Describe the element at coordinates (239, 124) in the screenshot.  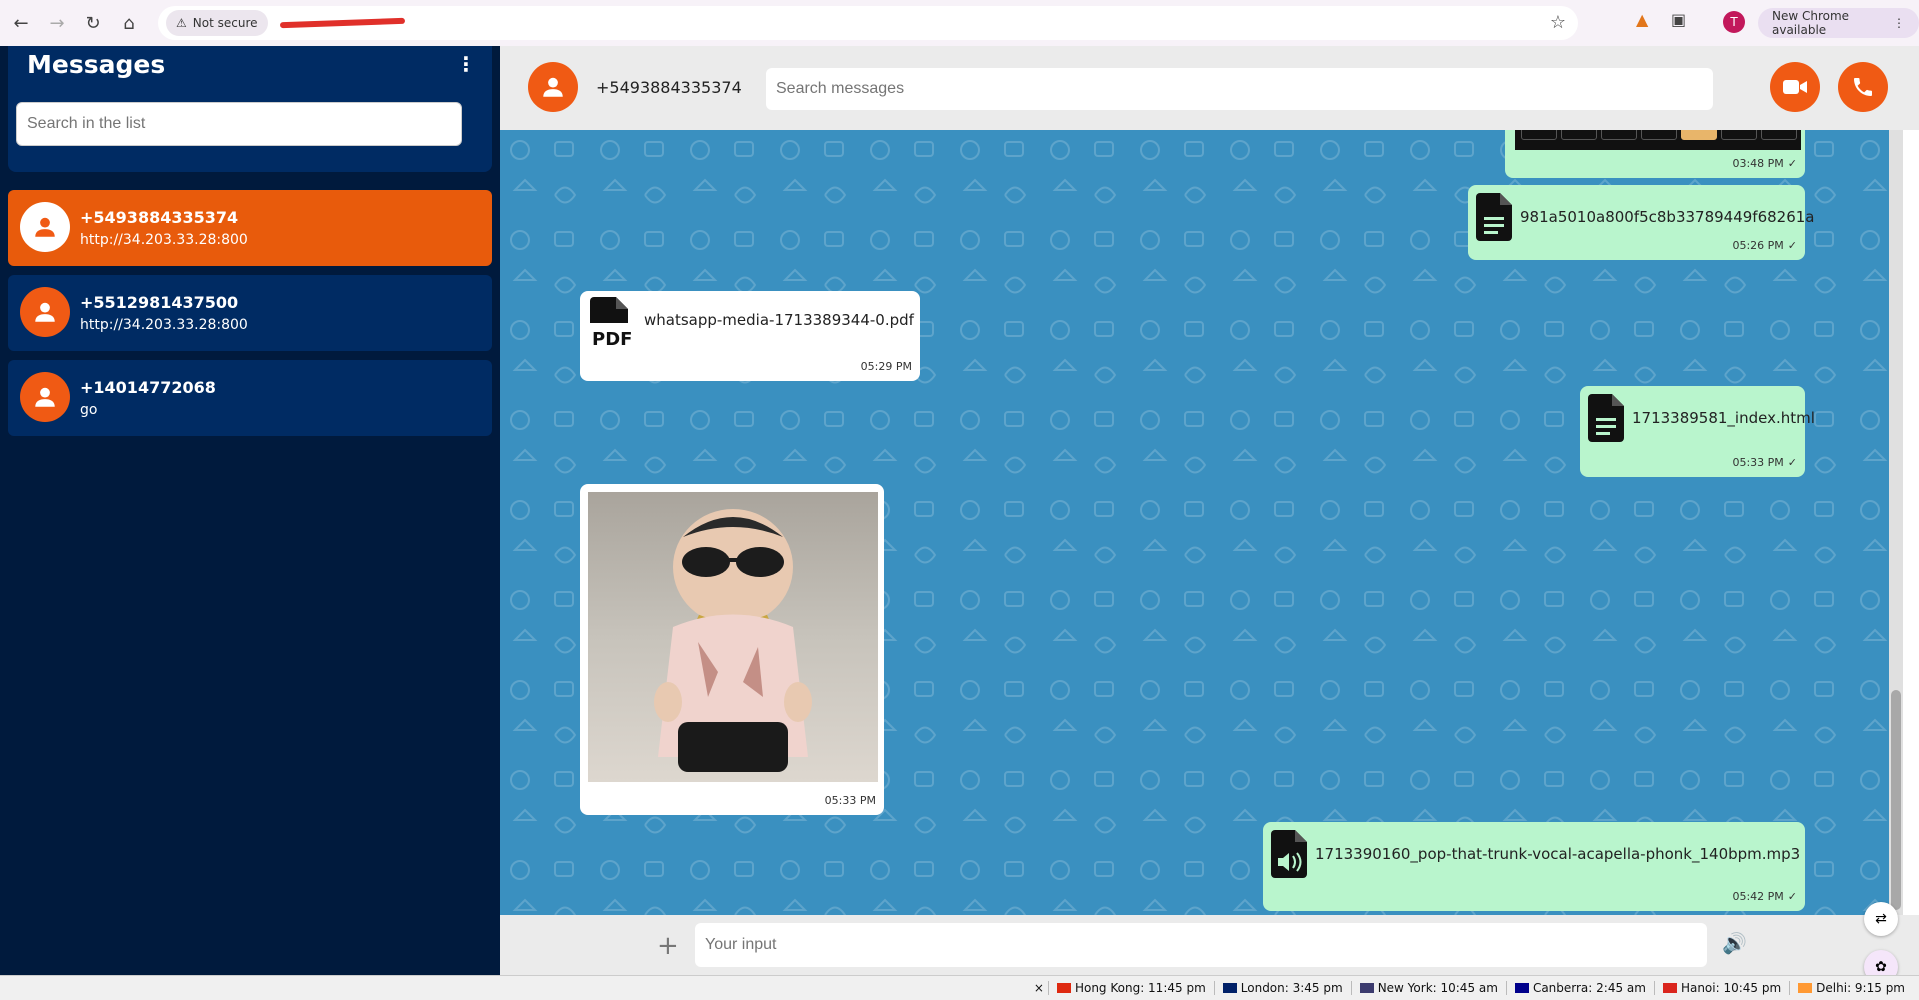
I see `contact-search-input` at that location.